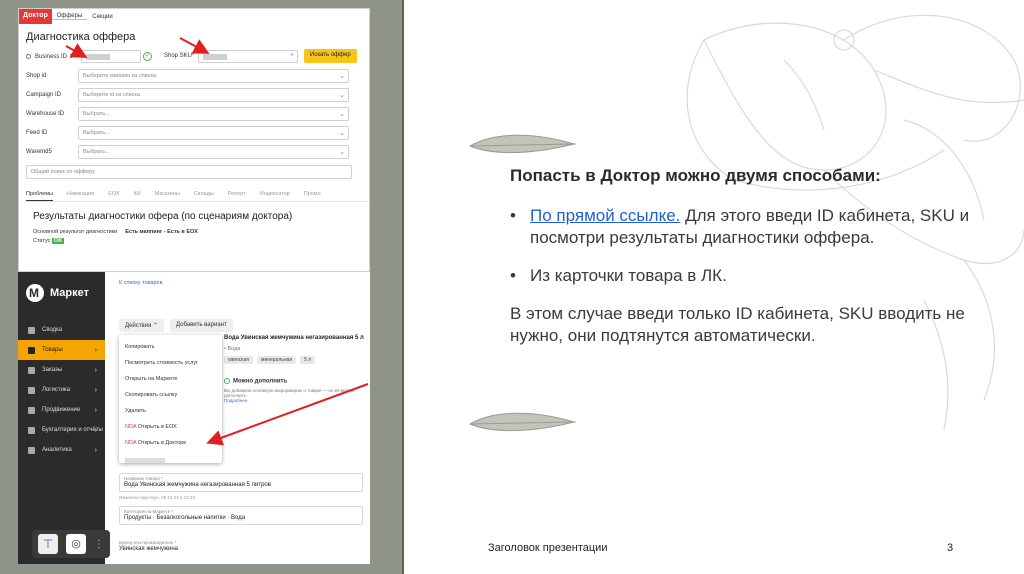 This screenshot has width=1024, height=574. I want to click on arrow-to-shop-sku, so click(194, 45).